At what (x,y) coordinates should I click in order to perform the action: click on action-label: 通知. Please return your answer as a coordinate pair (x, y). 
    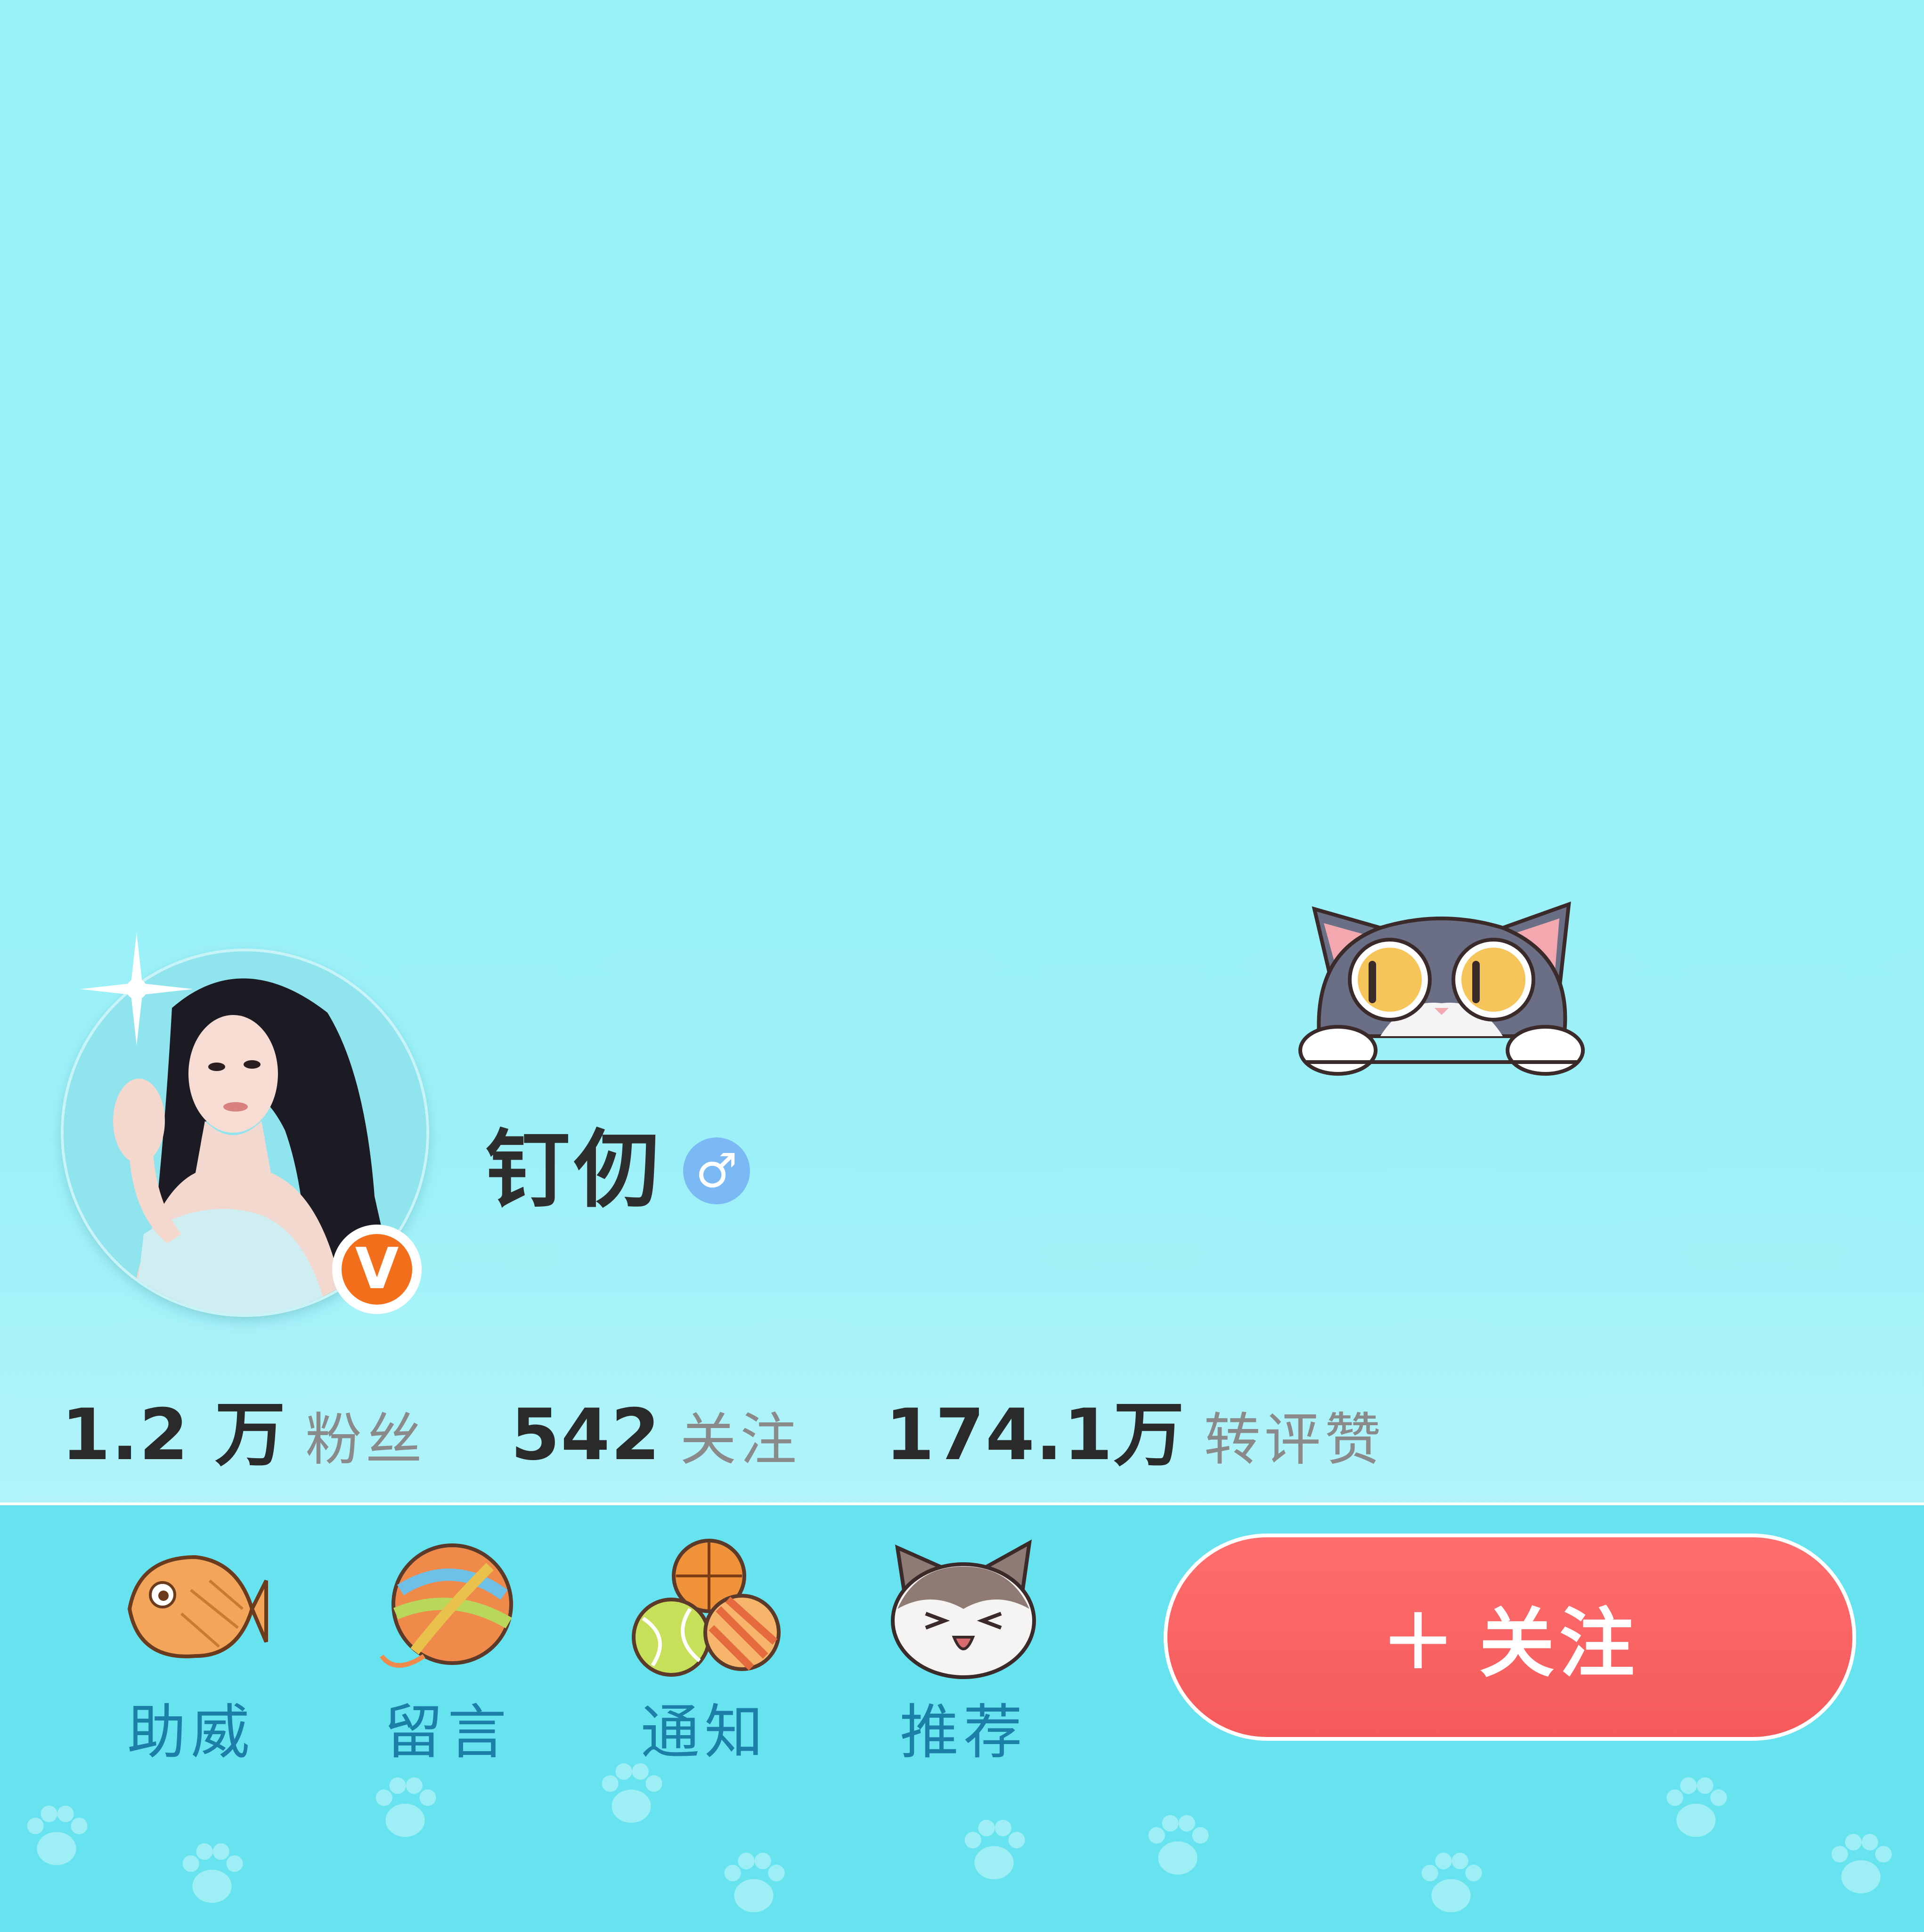
    Looking at the image, I should click on (704, 1733).